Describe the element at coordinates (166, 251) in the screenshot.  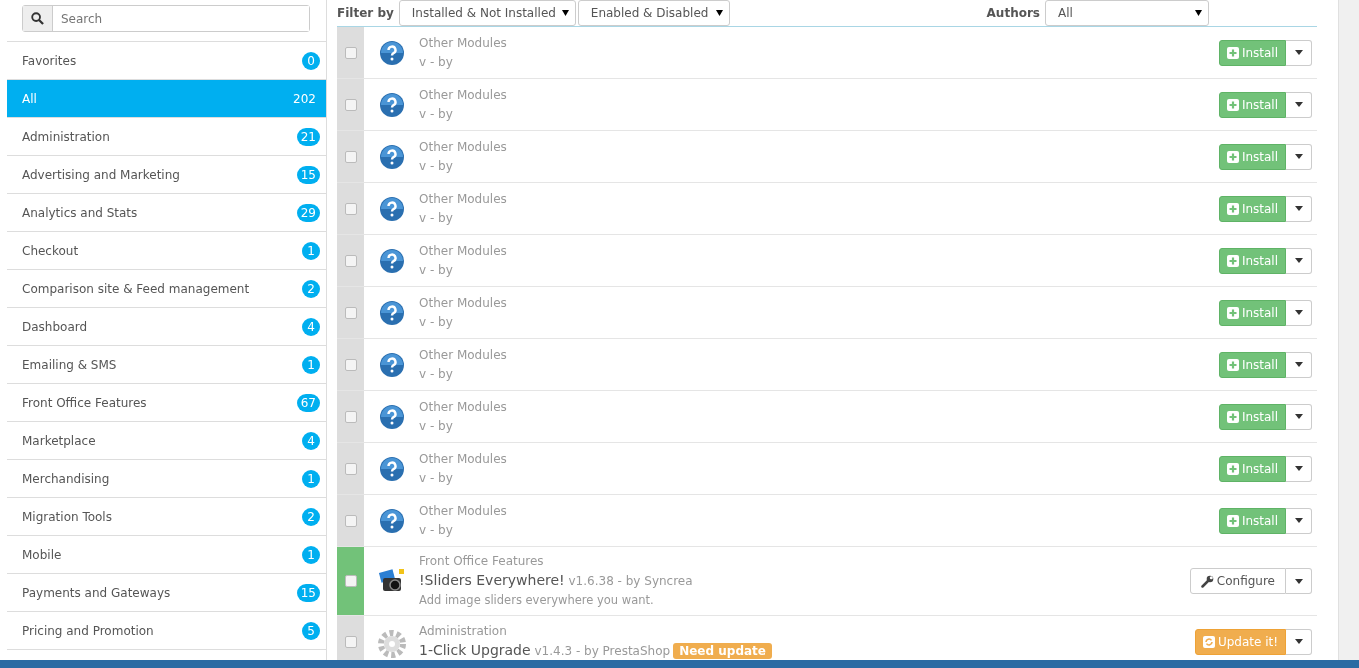
I see `category-item: Checkout 1` at that location.